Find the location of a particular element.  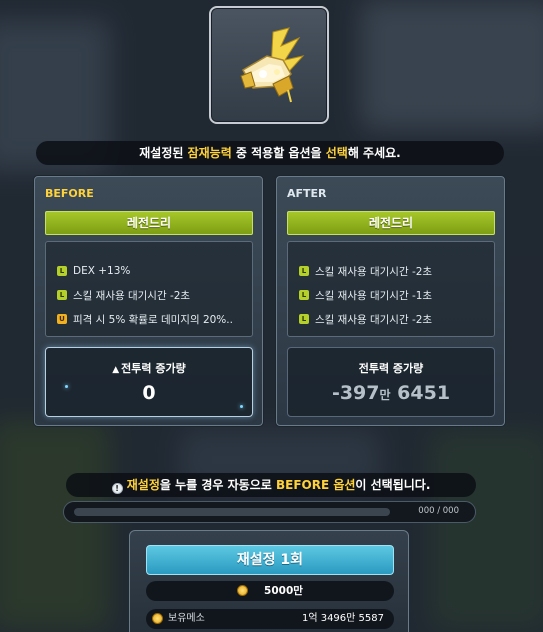

reset-cost: 5000만 is located at coordinates (270, 591).